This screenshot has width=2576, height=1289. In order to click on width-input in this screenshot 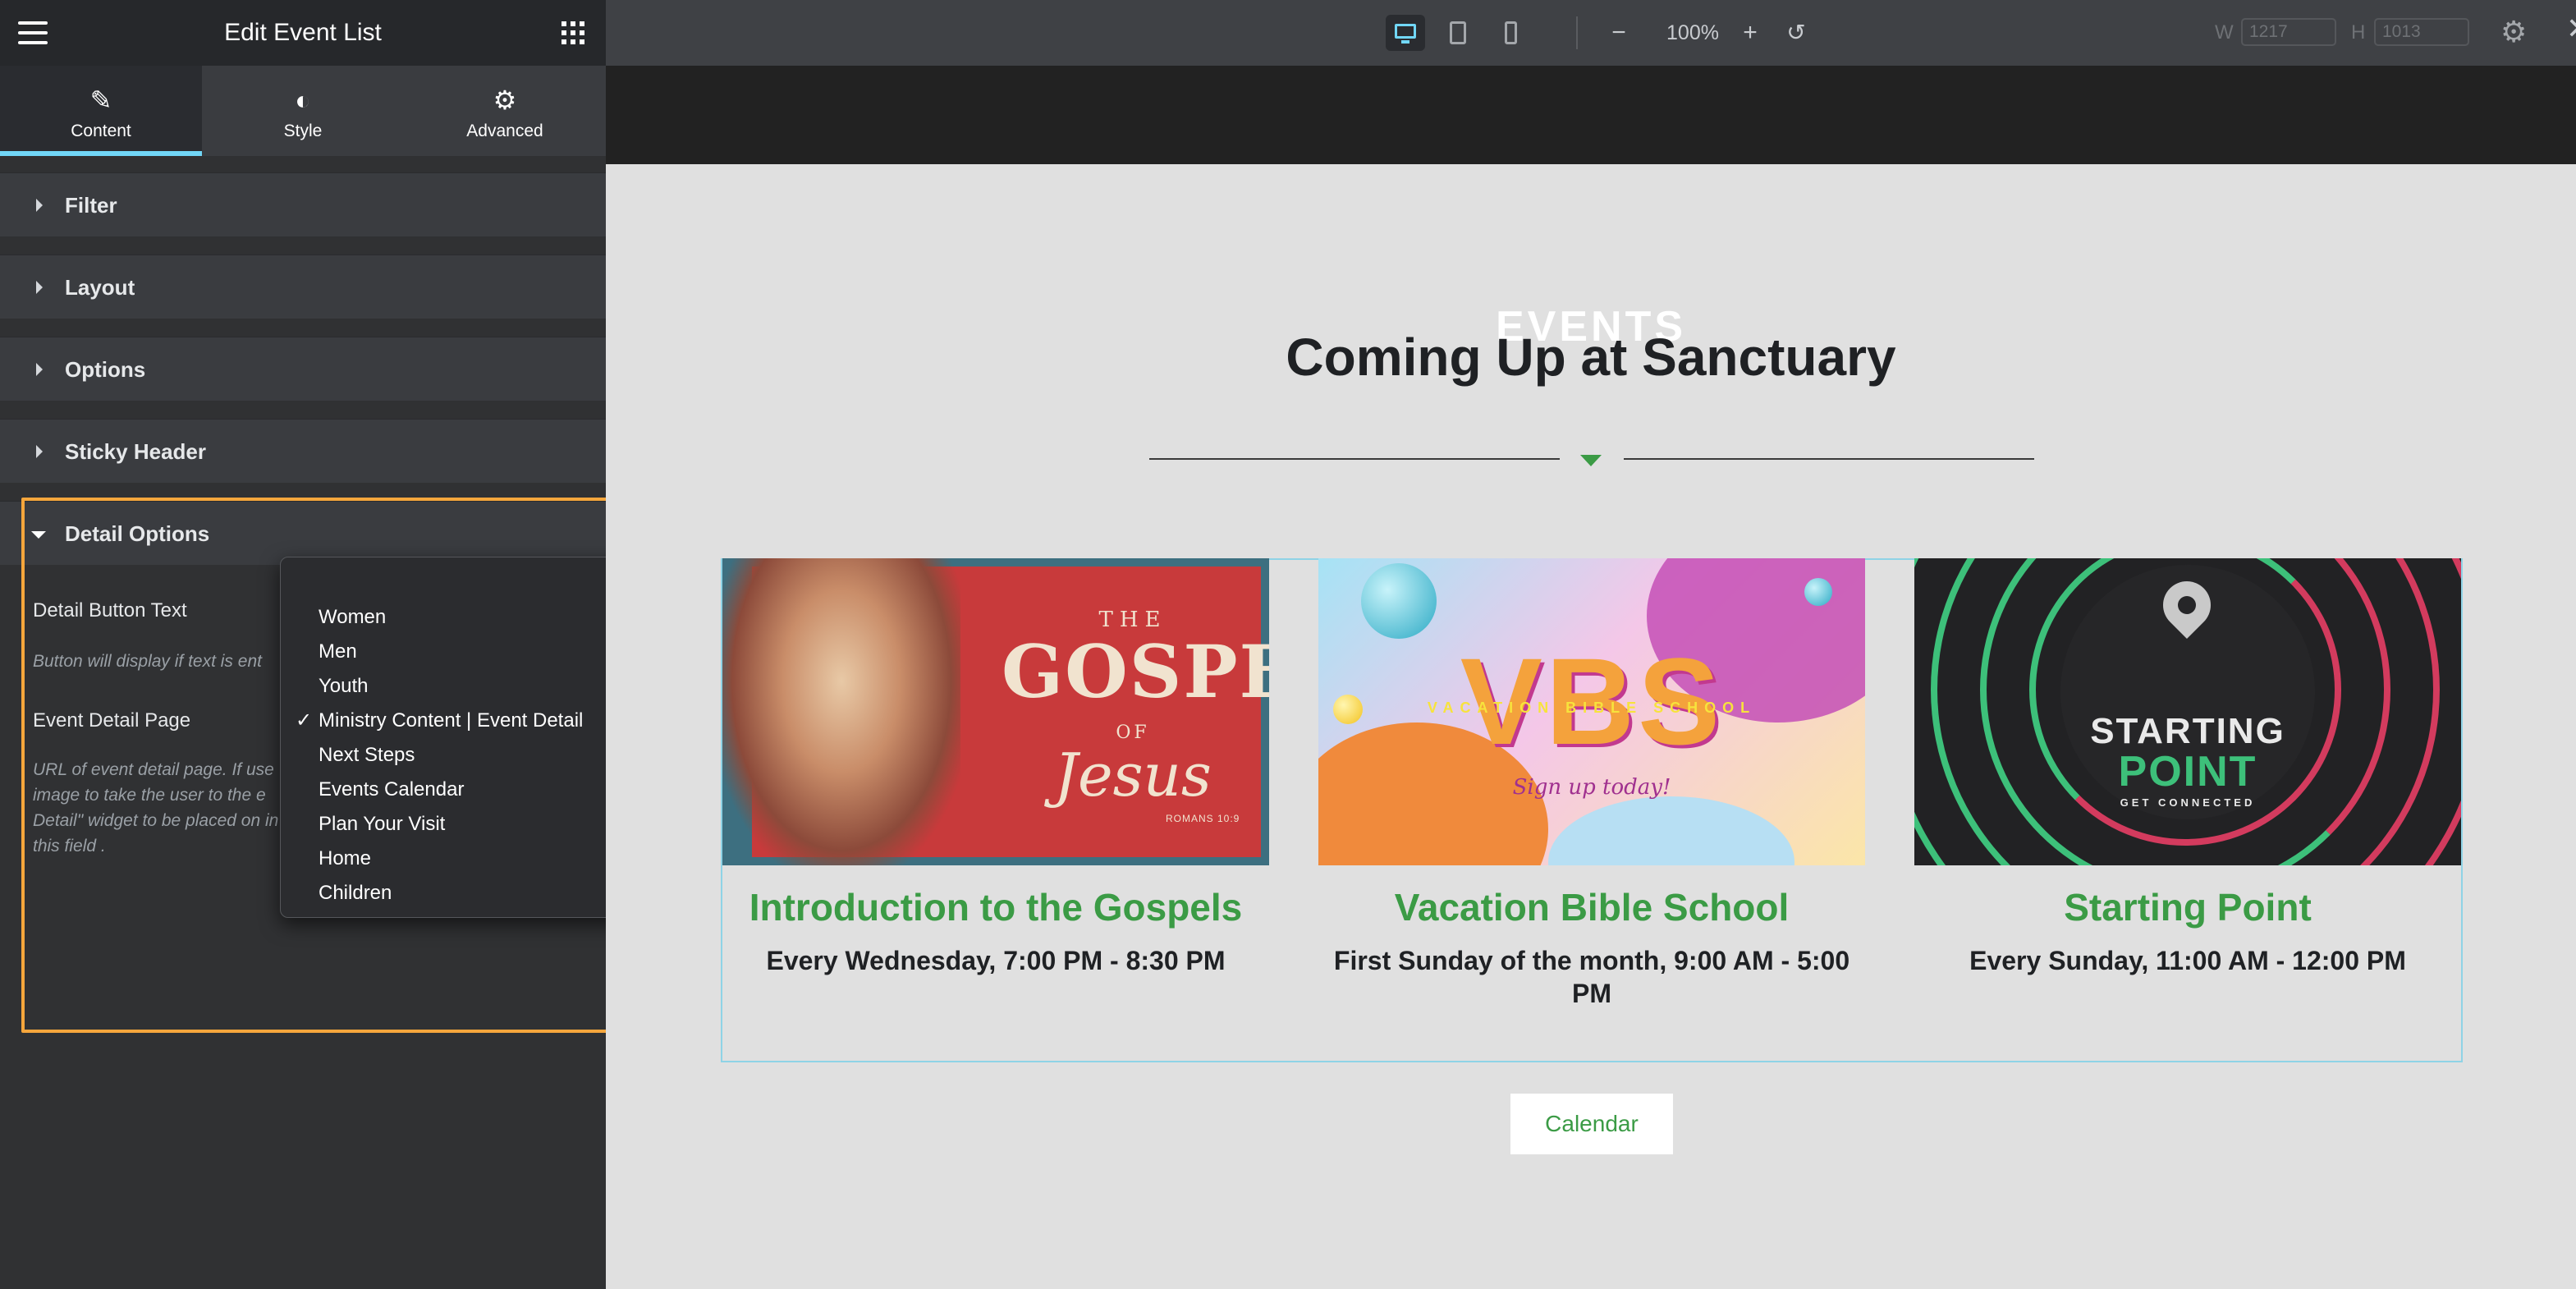, I will do `click(2288, 32)`.